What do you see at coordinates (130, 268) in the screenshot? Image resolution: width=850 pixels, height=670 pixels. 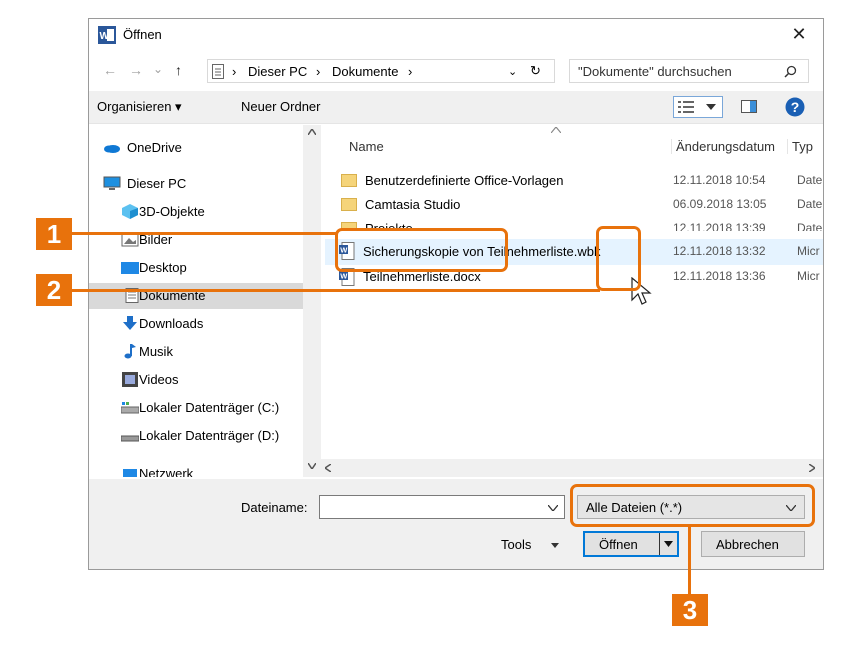 I see `desktop-icon` at bounding box center [130, 268].